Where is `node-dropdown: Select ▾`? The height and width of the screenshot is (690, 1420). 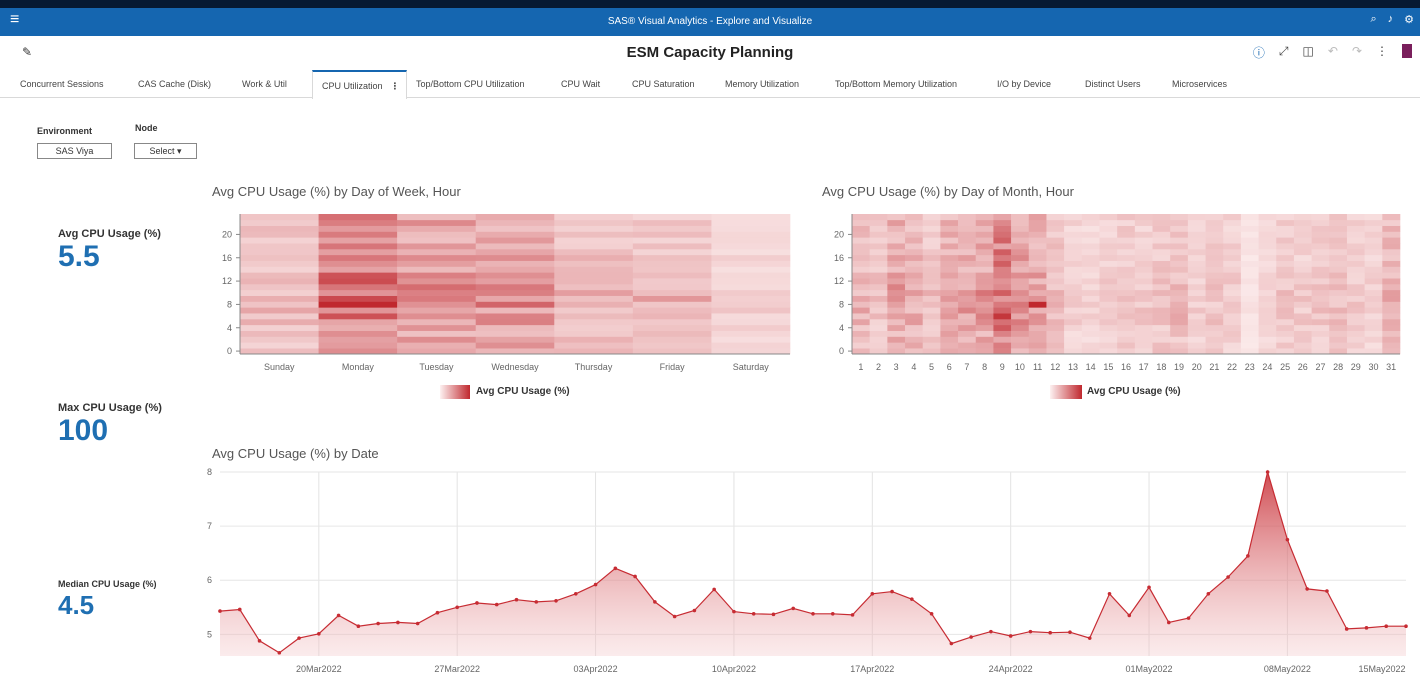
node-dropdown: Select ▾ is located at coordinates (165, 151).